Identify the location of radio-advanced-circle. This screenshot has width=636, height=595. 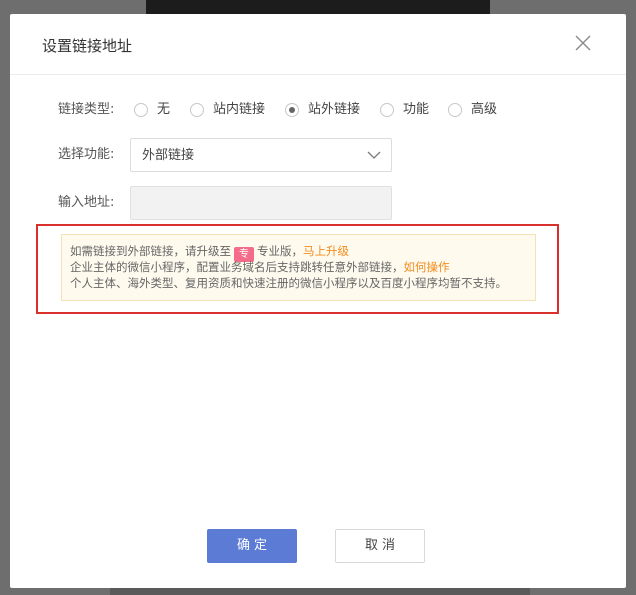
(455, 110).